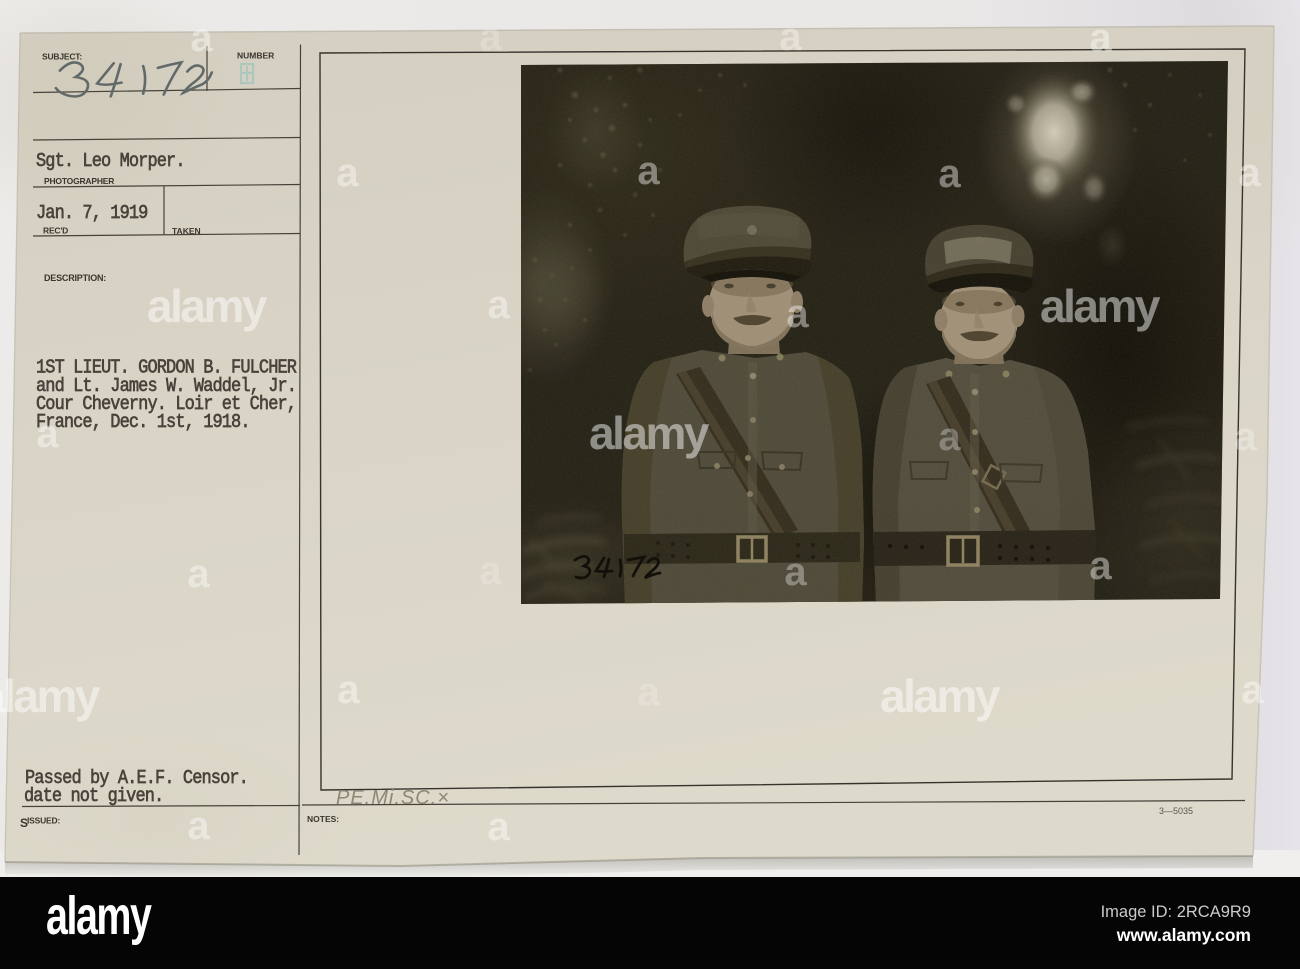 Image resolution: width=1300 pixels, height=969 pixels. What do you see at coordinates (186, 231) in the screenshot?
I see `svg-text: TAKEN` at bounding box center [186, 231].